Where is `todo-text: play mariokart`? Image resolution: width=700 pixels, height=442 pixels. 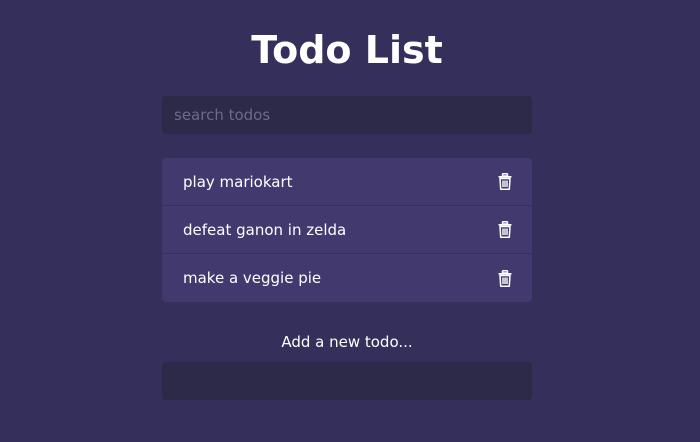 todo-text: play mariokart is located at coordinates (238, 181).